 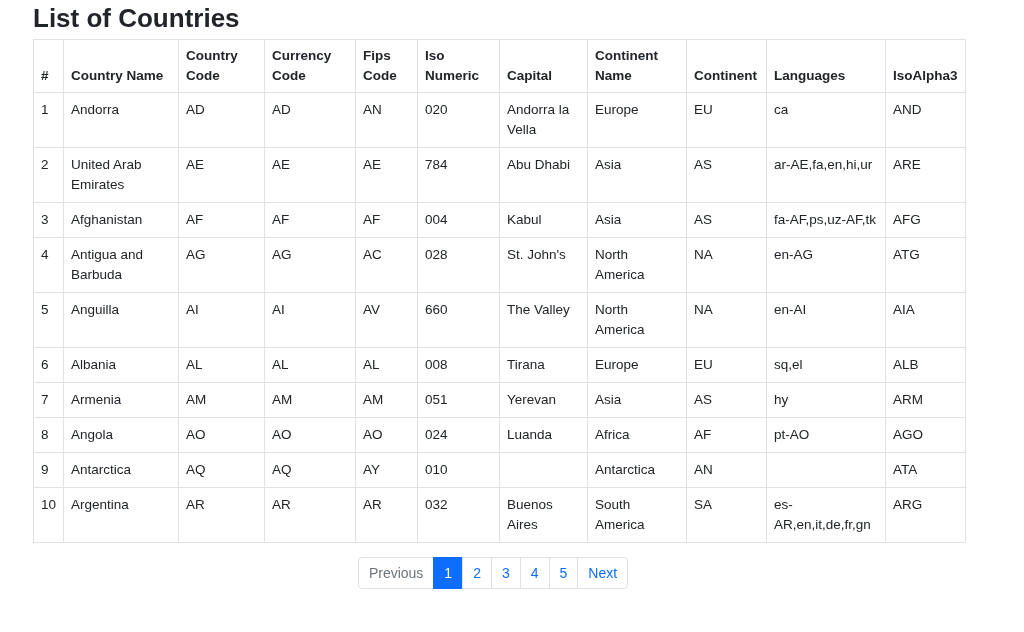 I want to click on table-cell: ATG, so click(x=906, y=254).